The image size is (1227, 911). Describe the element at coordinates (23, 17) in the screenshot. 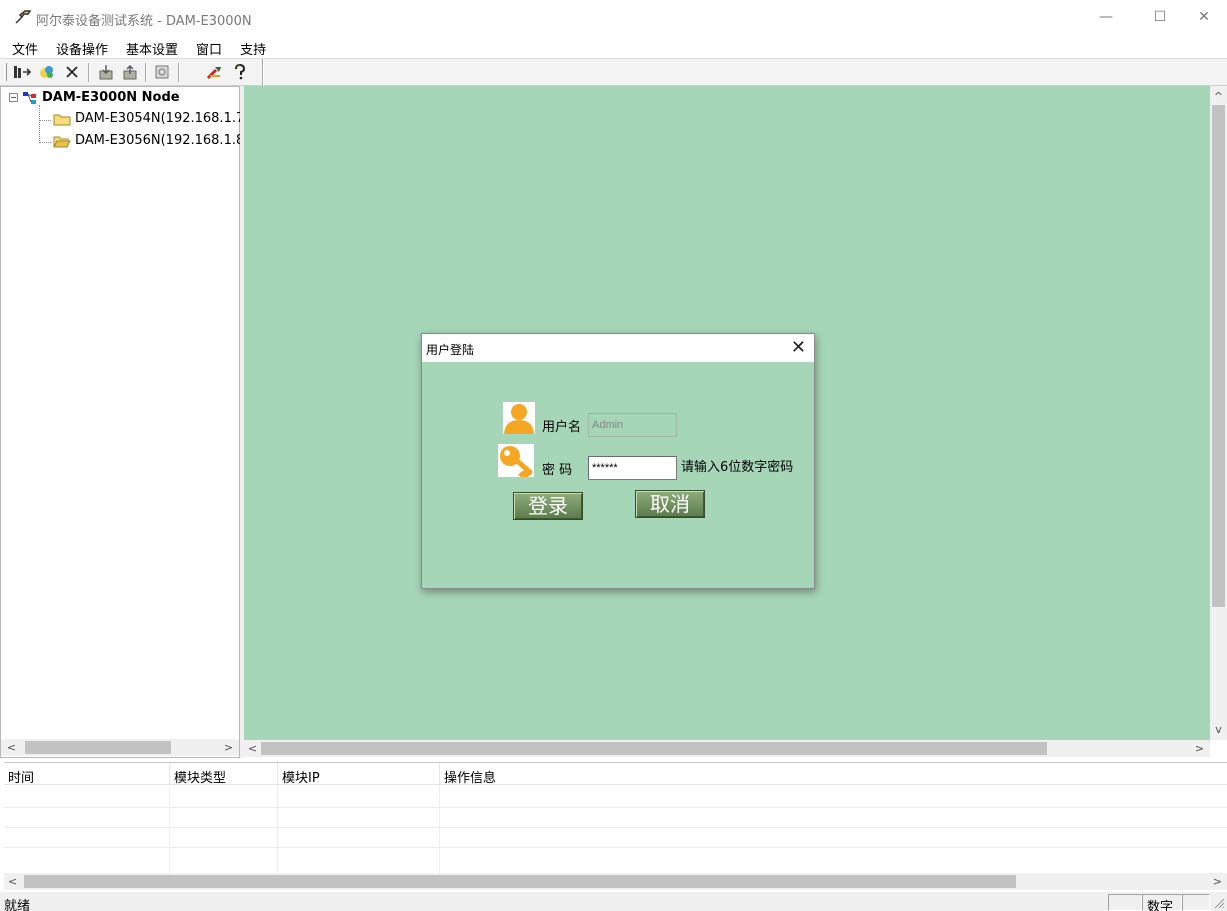

I see `app-icon` at that location.